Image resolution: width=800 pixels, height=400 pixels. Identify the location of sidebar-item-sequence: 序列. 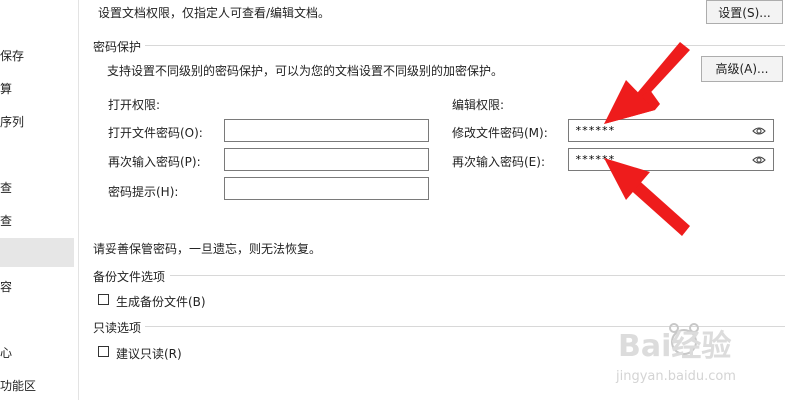
(12, 121).